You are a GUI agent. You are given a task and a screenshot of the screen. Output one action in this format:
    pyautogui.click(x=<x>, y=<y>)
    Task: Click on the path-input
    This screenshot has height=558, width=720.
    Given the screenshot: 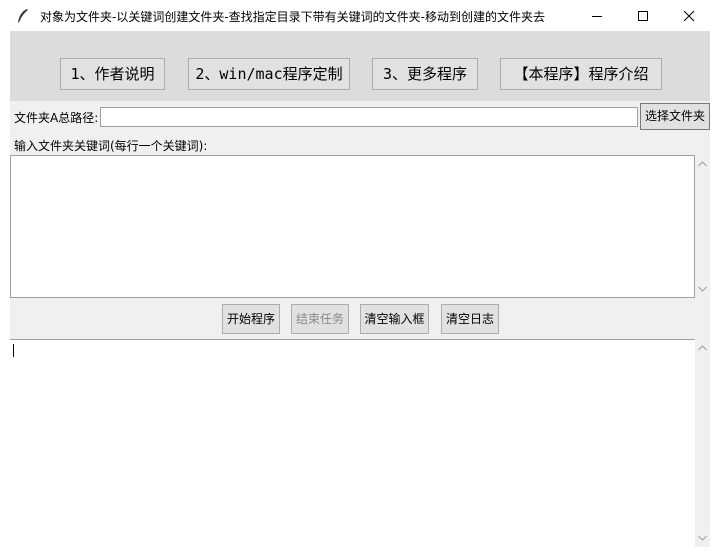 What is the action you would take?
    pyautogui.click(x=369, y=117)
    